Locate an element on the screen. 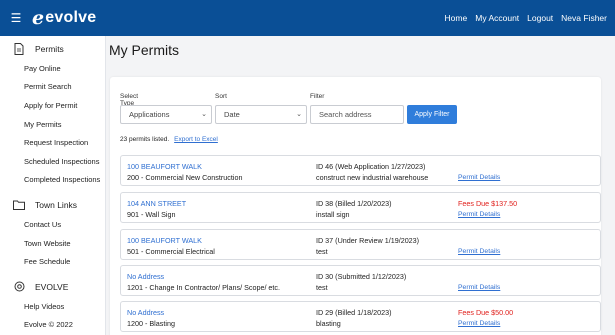 The width and height of the screenshot is (615, 335). permit-id-status: ID 46 (Web Application 1/27/2023) is located at coordinates (371, 166).